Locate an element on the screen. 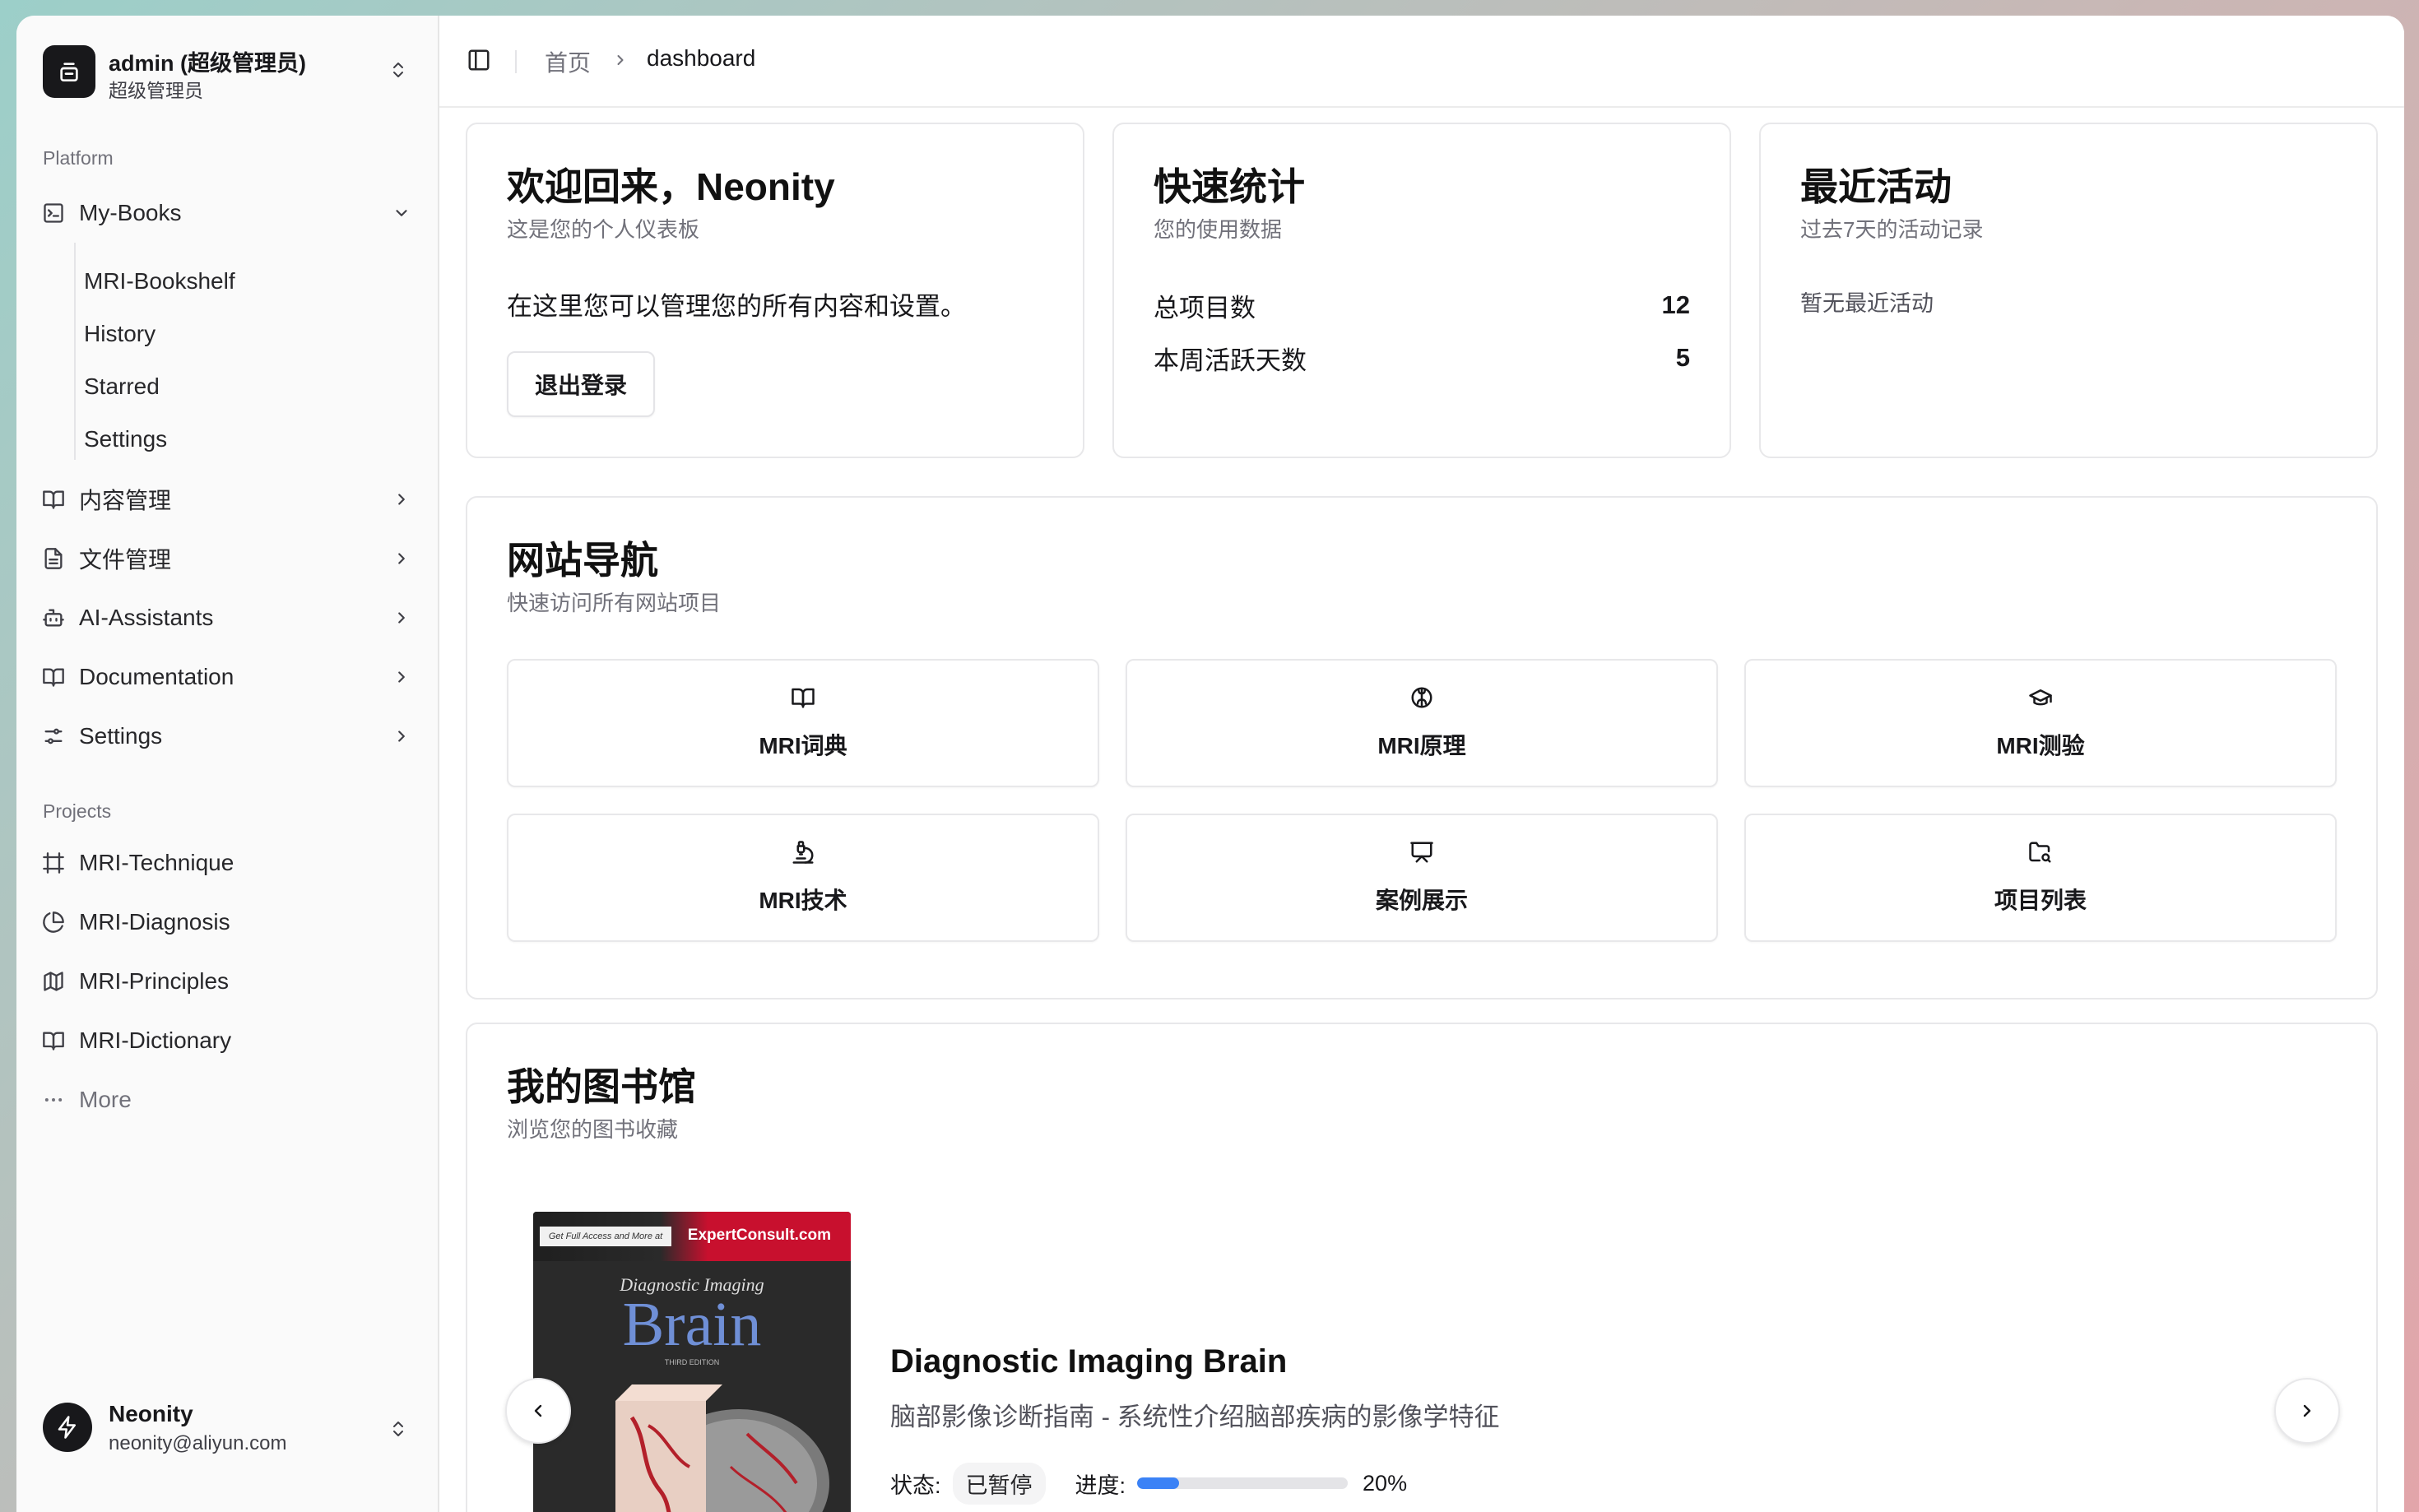 The width and height of the screenshot is (2419, 1512). stat-value: 5 is located at coordinates (1682, 357).